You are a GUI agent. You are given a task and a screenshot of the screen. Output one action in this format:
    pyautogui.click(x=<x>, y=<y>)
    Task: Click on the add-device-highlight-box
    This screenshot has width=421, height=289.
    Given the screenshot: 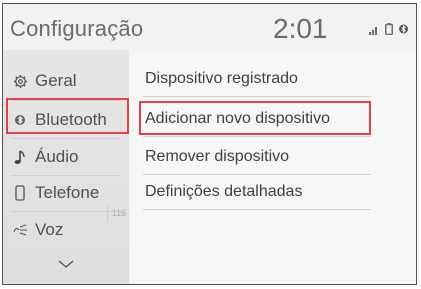 What is the action you would take?
    pyautogui.click(x=255, y=118)
    